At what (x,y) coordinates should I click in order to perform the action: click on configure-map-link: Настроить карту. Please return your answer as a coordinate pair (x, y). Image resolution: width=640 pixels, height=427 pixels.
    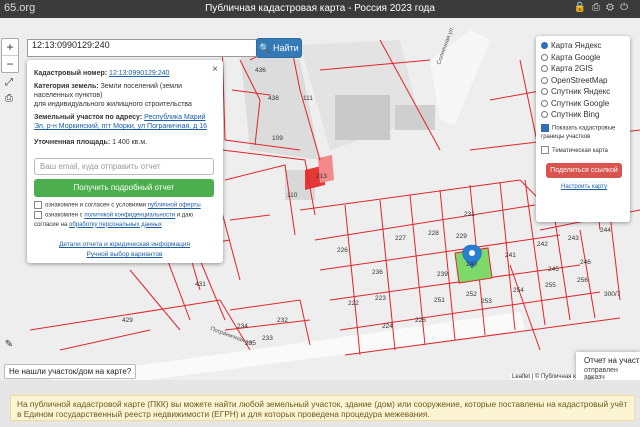
    Looking at the image, I should click on (584, 187).